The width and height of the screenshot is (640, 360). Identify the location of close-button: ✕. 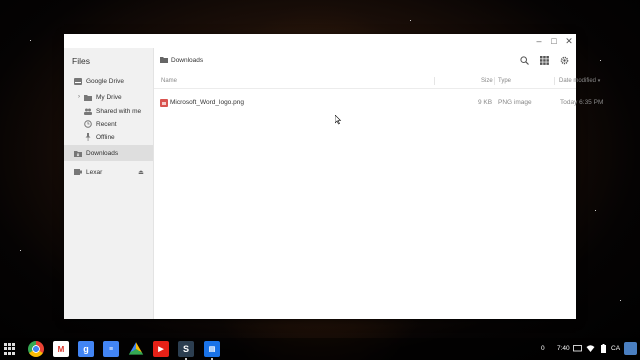
(569, 41).